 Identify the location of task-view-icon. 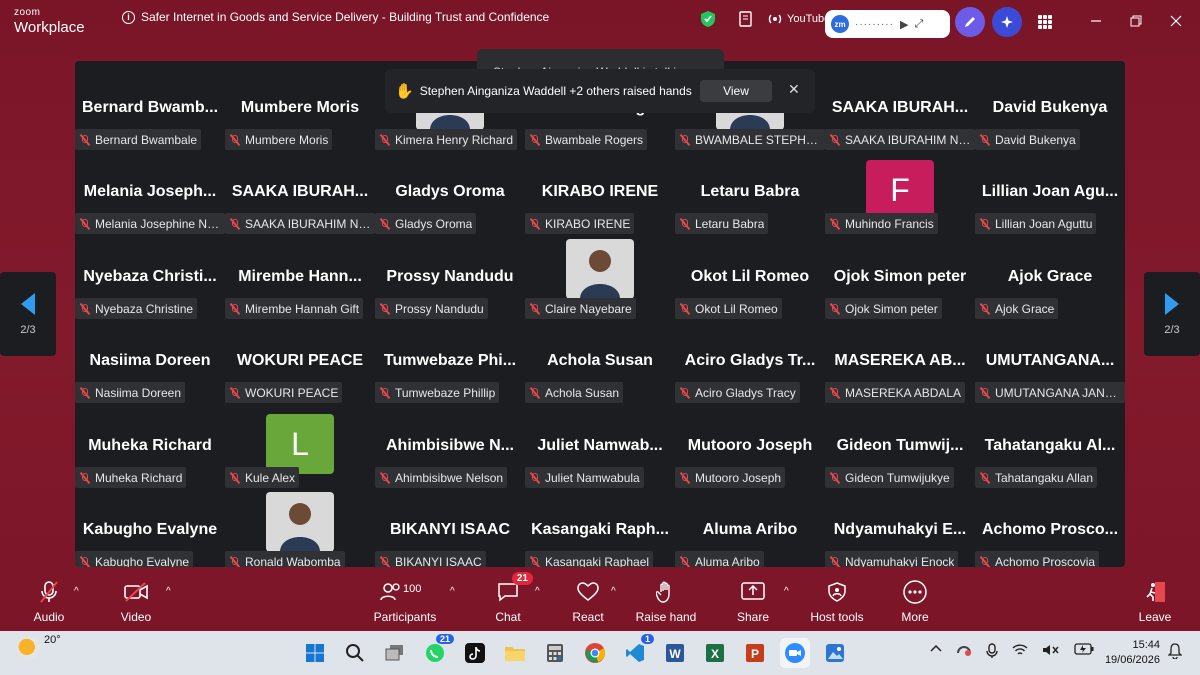
(395, 653).